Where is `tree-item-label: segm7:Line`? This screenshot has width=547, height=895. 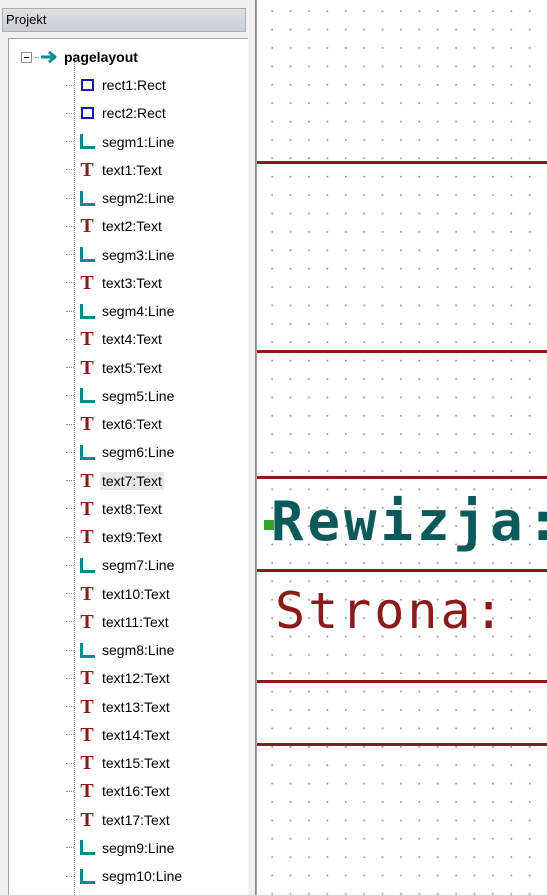
tree-item-label: segm7:Line is located at coordinates (138, 565).